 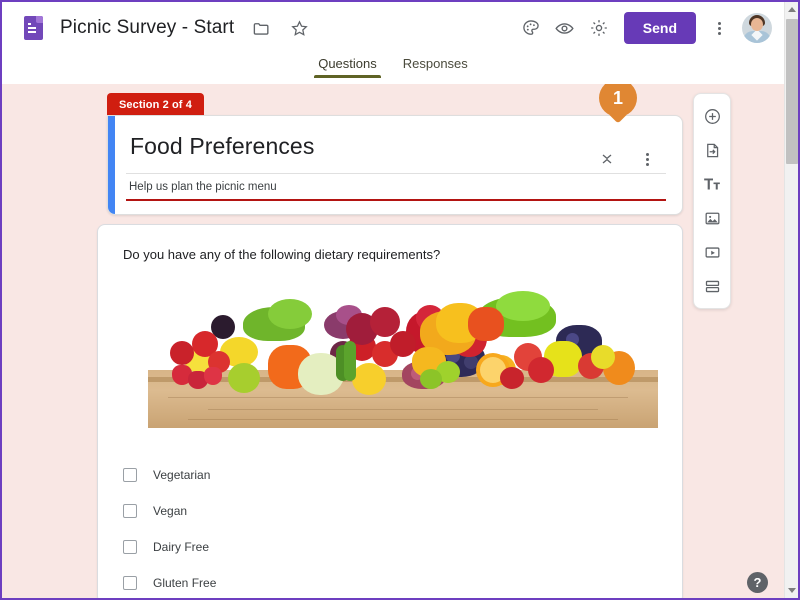 What do you see at coordinates (531, 28) in the screenshot?
I see `palette-icon` at bounding box center [531, 28].